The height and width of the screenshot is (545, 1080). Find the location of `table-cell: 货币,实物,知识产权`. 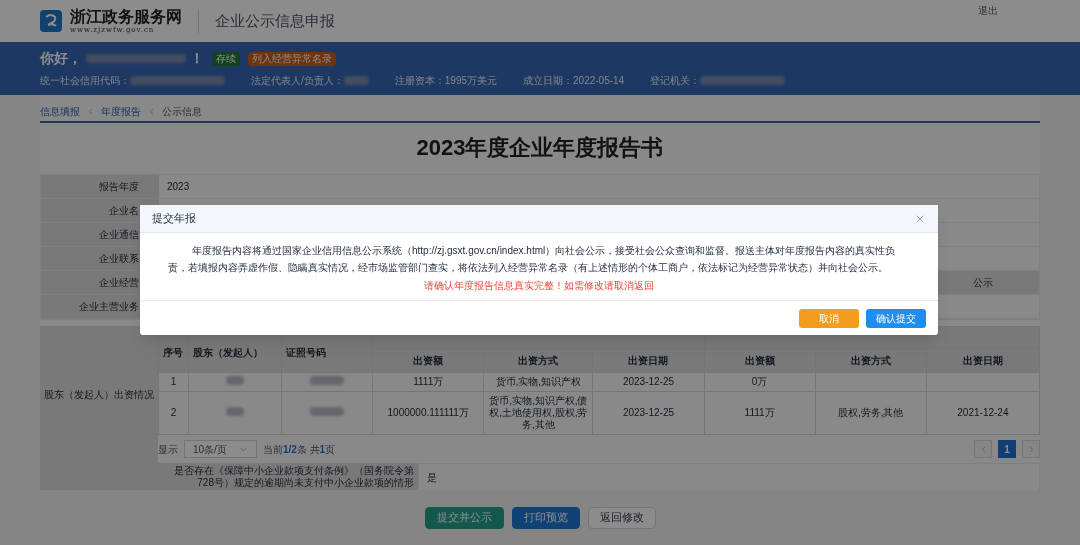

table-cell: 货币,实物,知识产权 is located at coordinates (538, 382).